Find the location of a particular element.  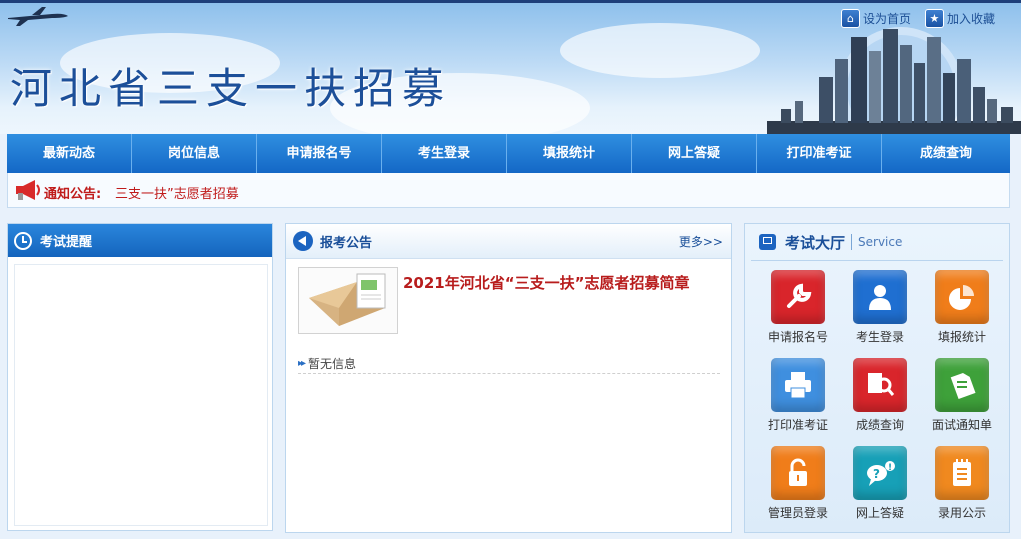

tile-label: 网上答疑 is located at coordinates (879, 513).